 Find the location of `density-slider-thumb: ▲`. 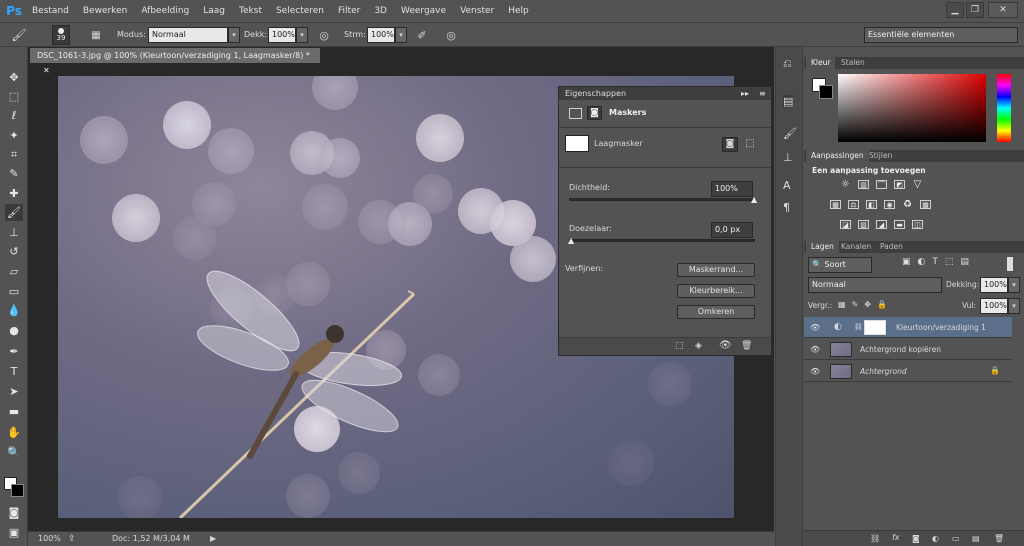

density-slider-thumb: ▲ is located at coordinates (754, 199).